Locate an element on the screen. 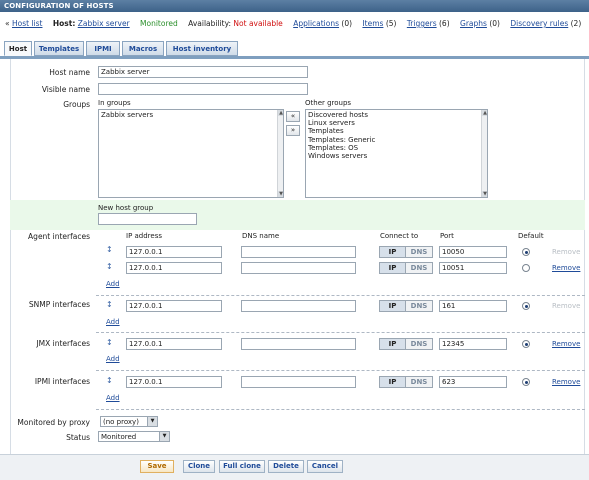 This screenshot has width=589, height=480. other-group-item: Templates: Generic is located at coordinates (396, 140).